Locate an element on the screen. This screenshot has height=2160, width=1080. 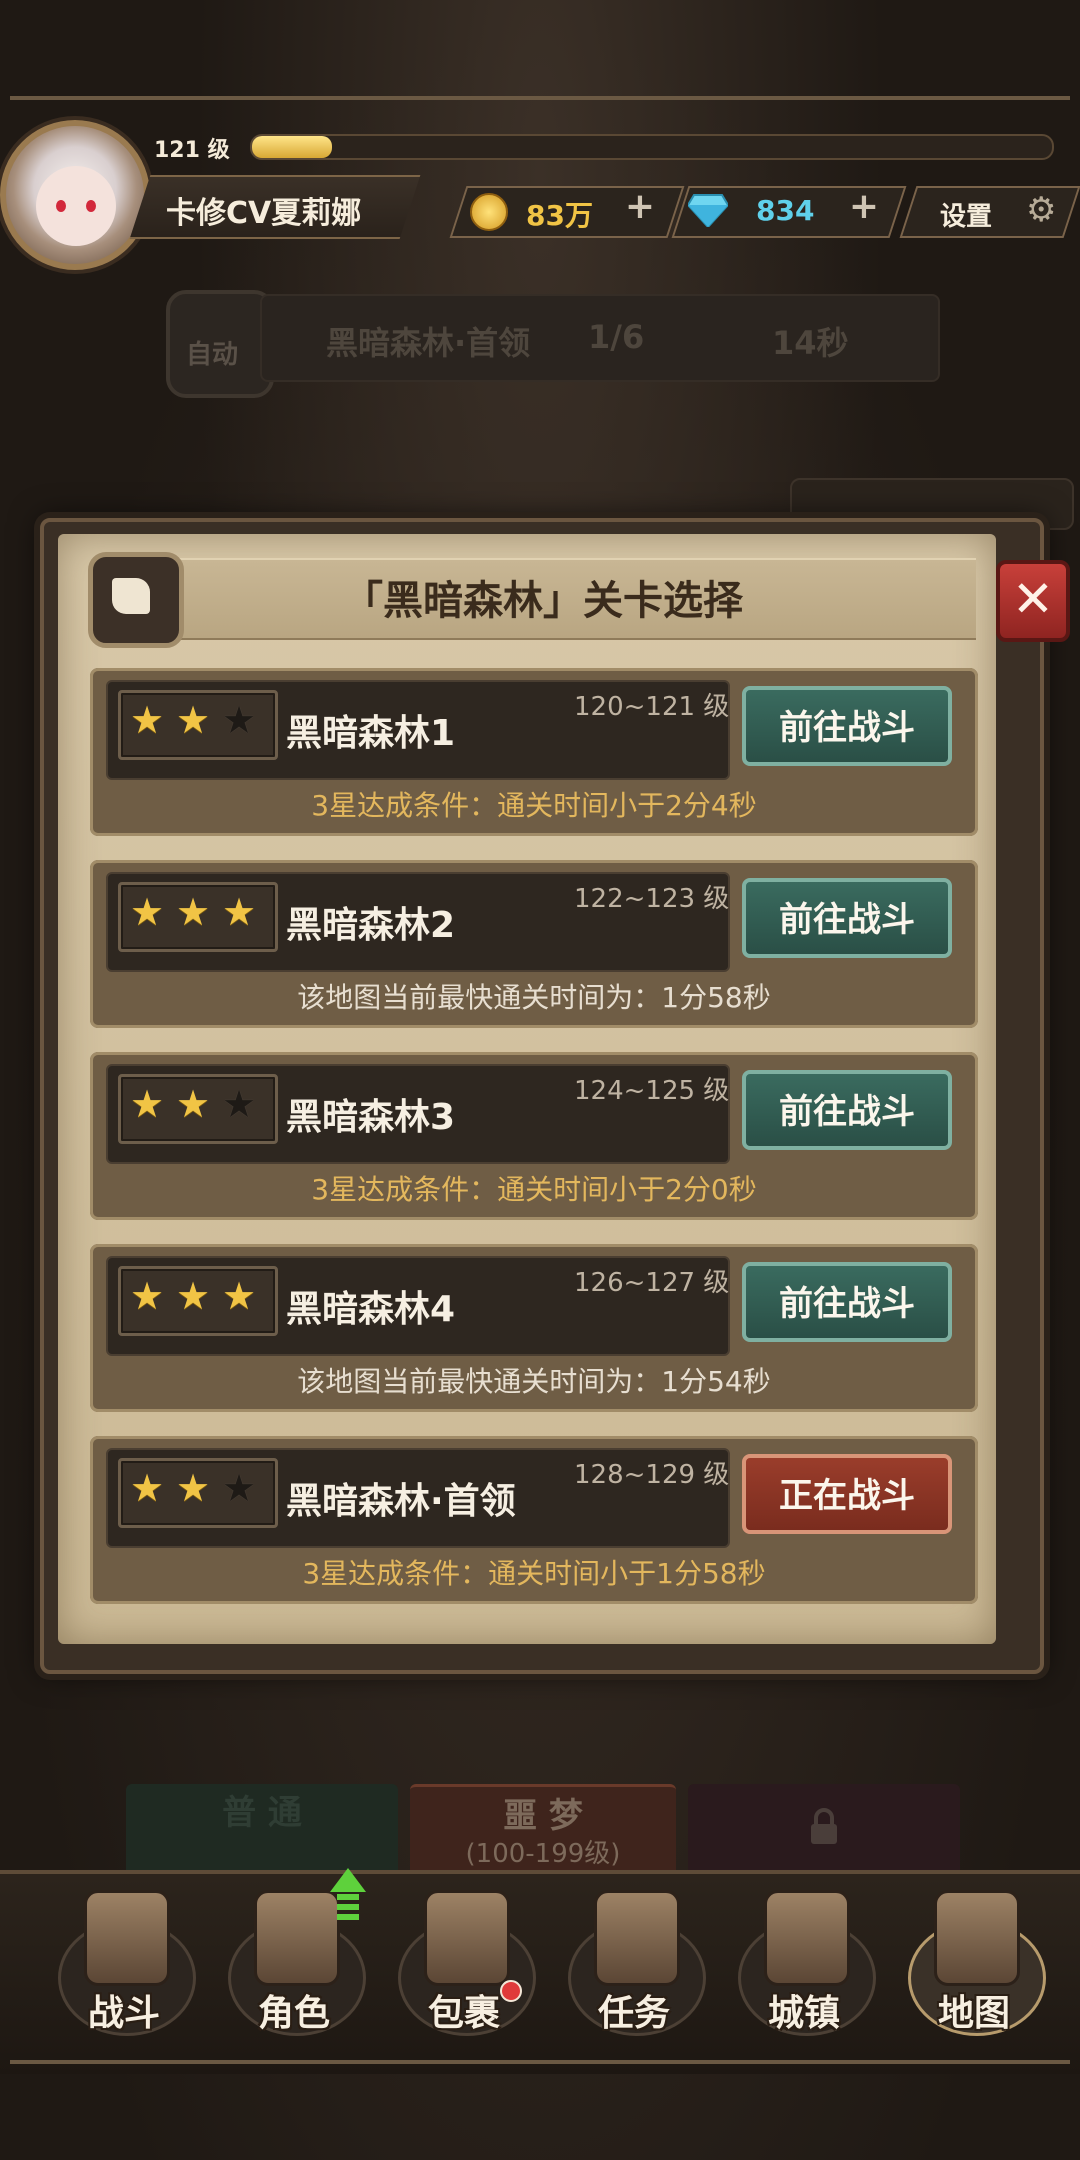
nav-label: 任务 is located at coordinates (633, 2013).